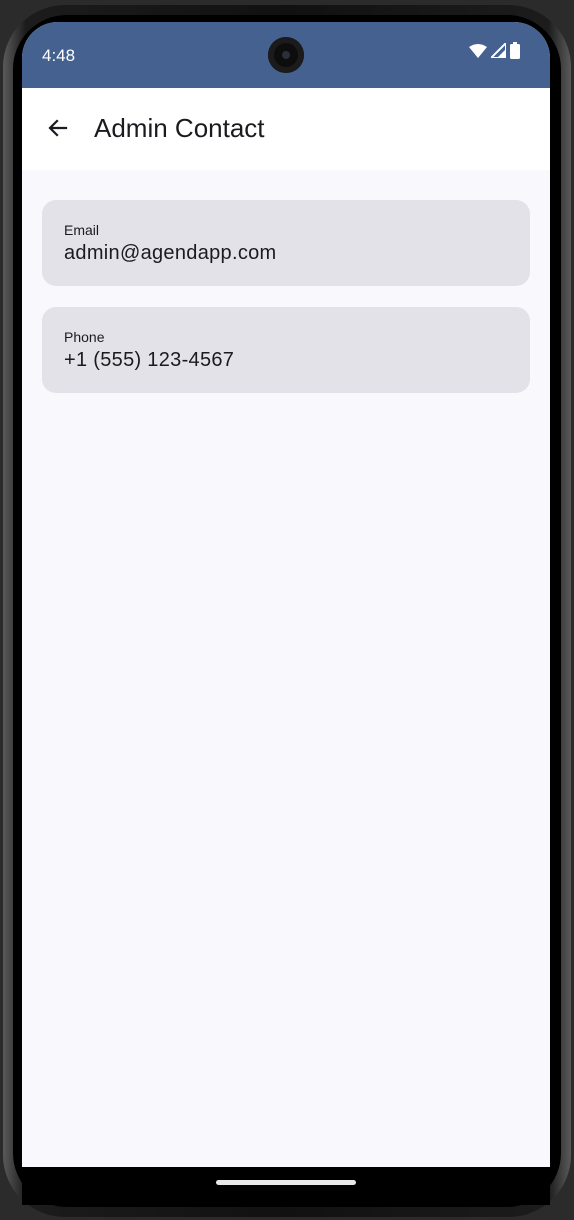 Image resolution: width=574 pixels, height=1220 pixels. What do you see at coordinates (286, 350) in the screenshot?
I see `phone-card: Phone +1 (555) 123-4567` at bounding box center [286, 350].